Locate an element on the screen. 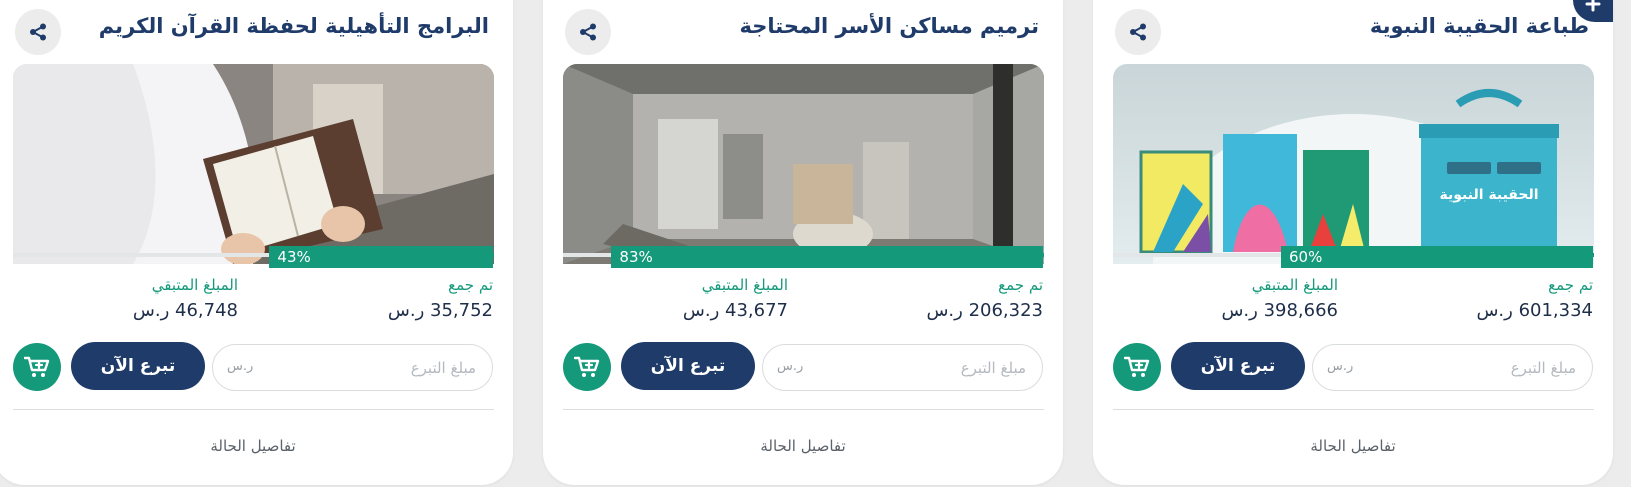  remaining-amount: 43,677 is located at coordinates (756, 310).